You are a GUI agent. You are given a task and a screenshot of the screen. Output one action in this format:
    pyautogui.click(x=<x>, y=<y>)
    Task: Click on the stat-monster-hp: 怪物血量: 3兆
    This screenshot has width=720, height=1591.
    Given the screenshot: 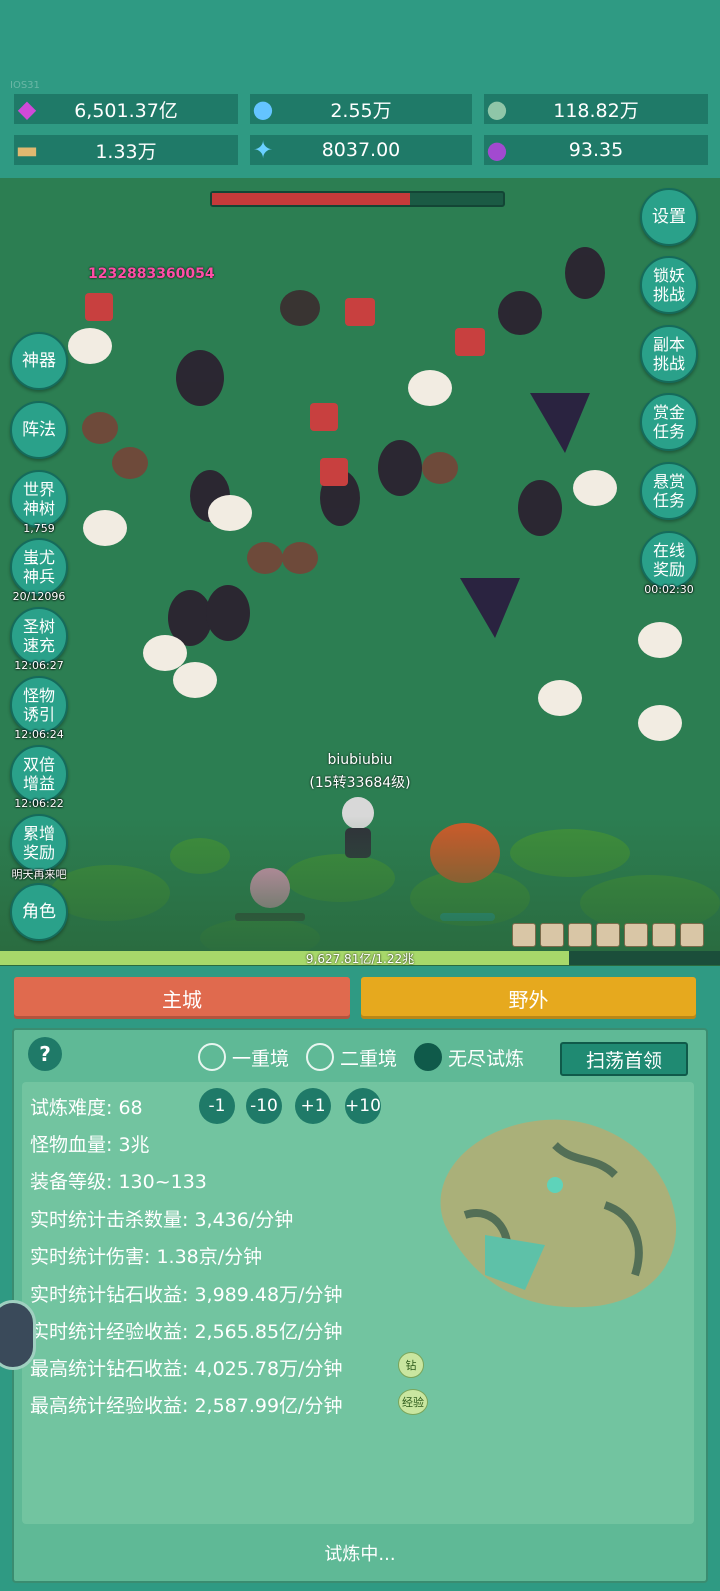 What is the action you would take?
    pyautogui.click(x=90, y=1145)
    